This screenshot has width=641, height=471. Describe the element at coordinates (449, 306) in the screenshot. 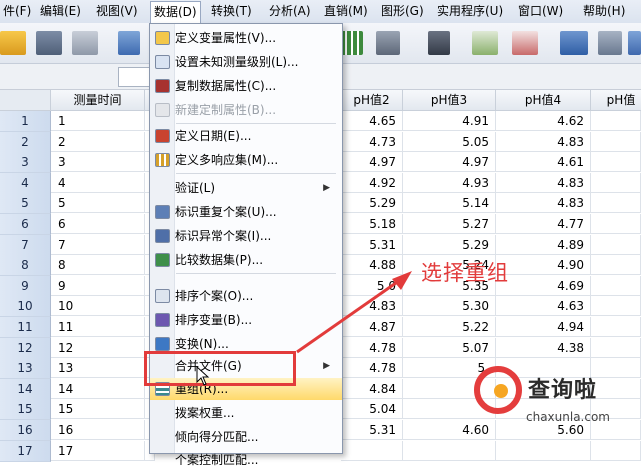

I see `table-cell-ph3: 5.30` at that location.